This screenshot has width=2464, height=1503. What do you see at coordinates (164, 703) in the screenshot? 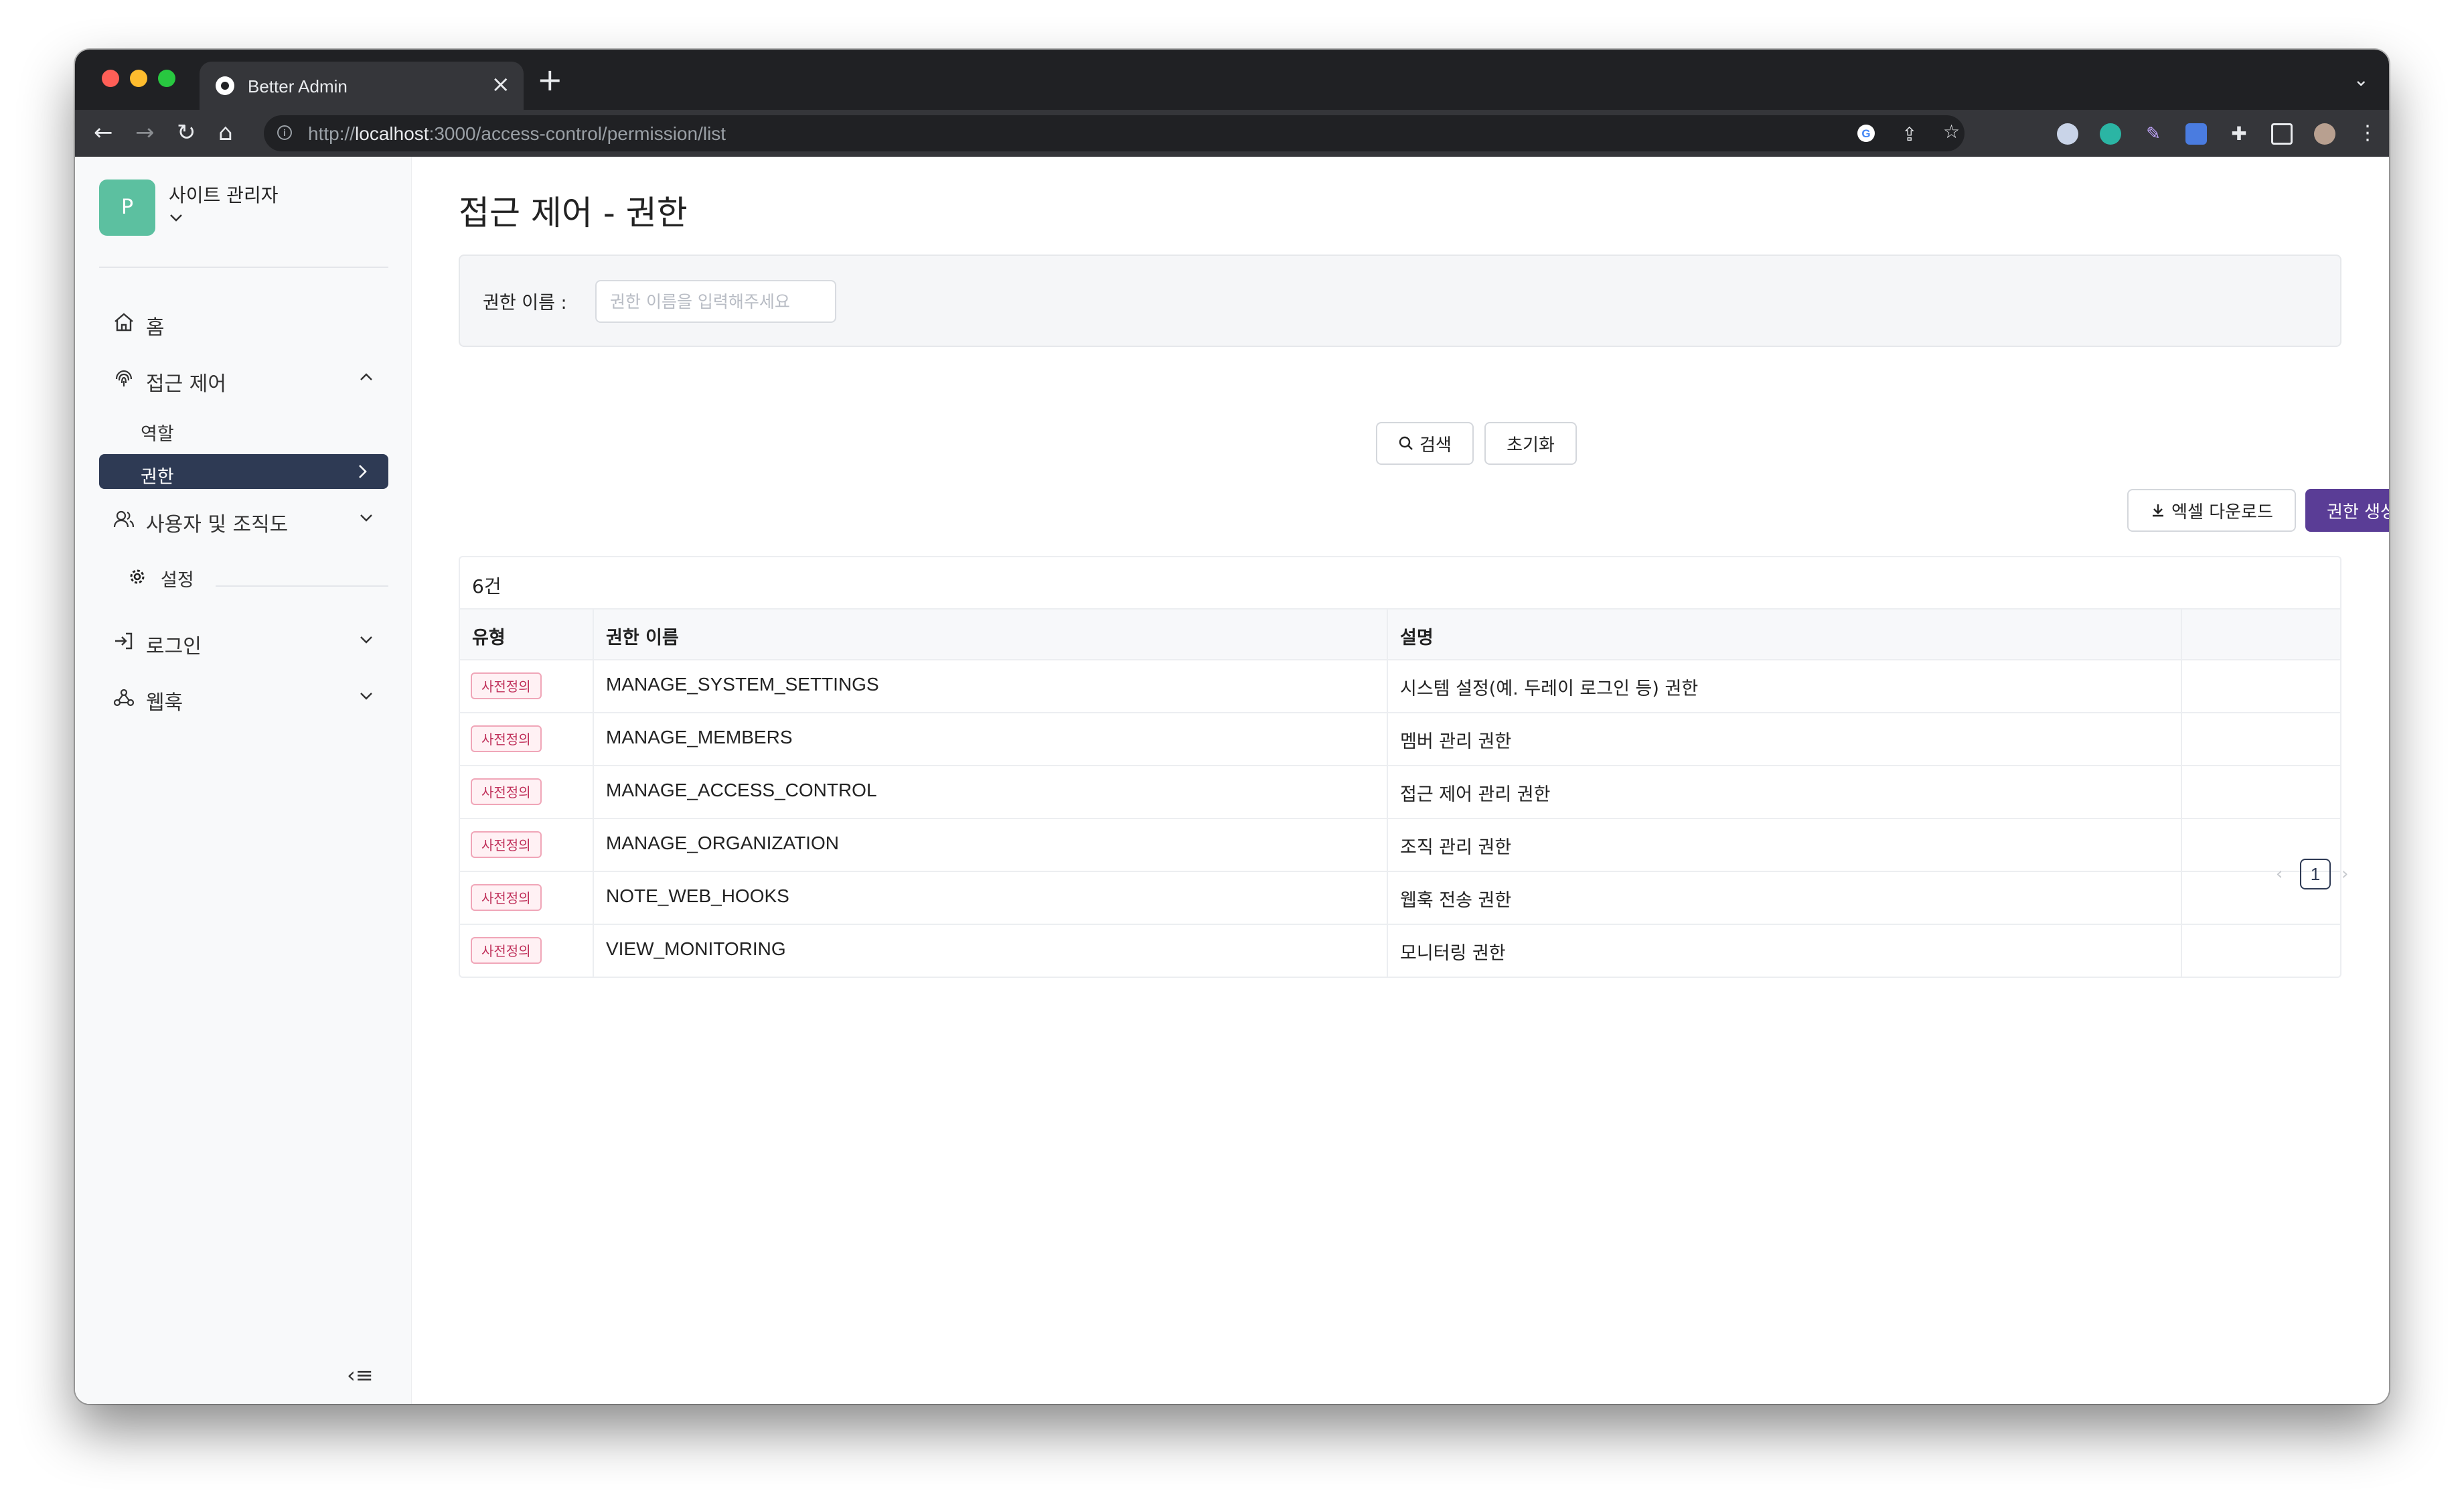
I see `sidebar-item-label: 웹훅` at bounding box center [164, 703].